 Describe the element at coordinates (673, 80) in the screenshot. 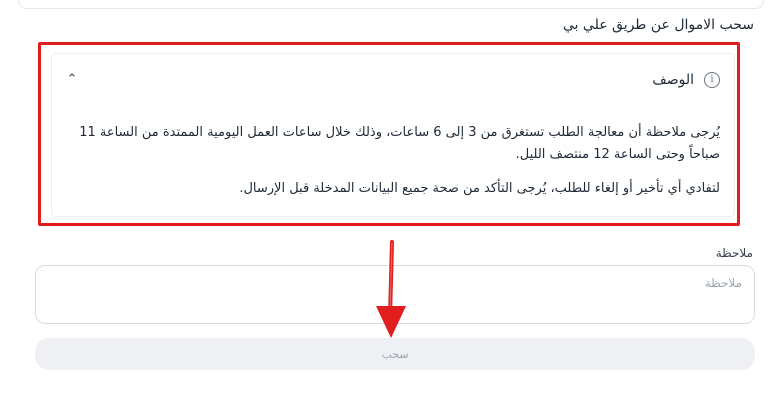

I see `description-label: الوصف` at that location.